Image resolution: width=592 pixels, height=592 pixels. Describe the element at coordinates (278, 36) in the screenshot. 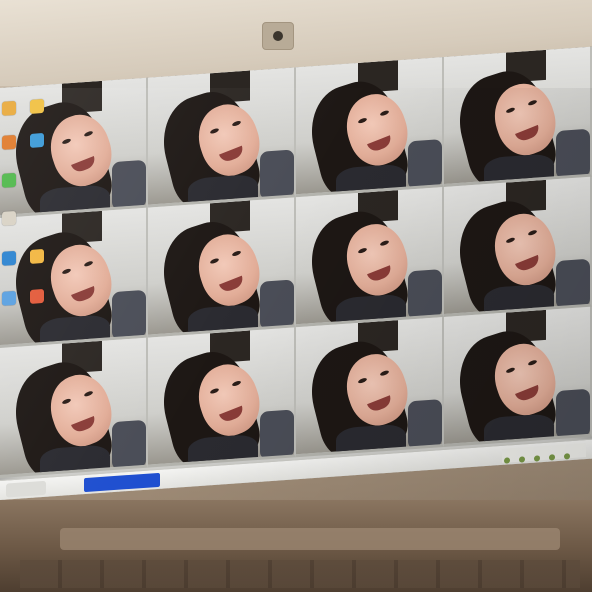

I see `webcam-icon` at that location.